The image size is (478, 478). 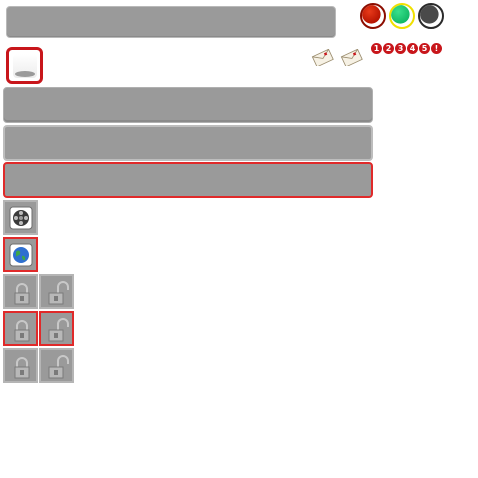 I want to click on toggle-face, so click(x=25, y=66).